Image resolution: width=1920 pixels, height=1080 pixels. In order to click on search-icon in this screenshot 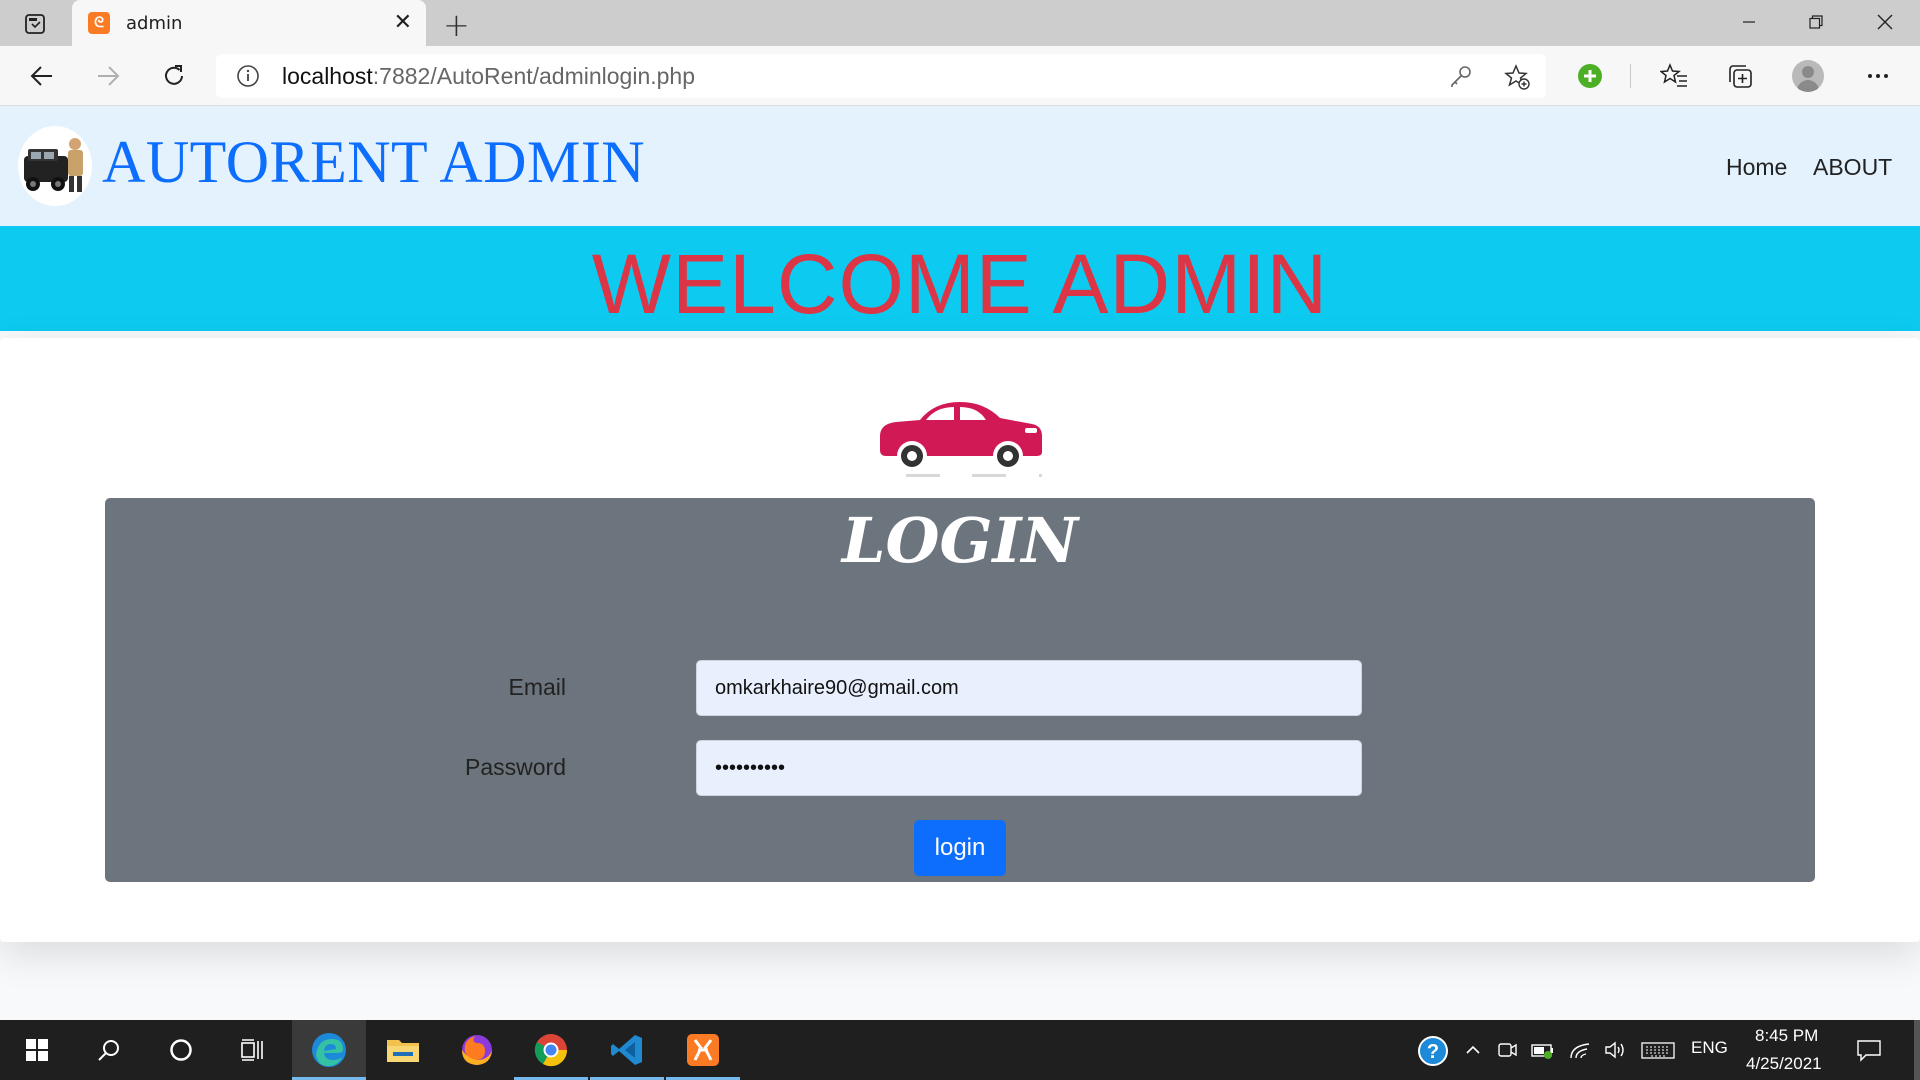, I will do `click(108, 1050)`.